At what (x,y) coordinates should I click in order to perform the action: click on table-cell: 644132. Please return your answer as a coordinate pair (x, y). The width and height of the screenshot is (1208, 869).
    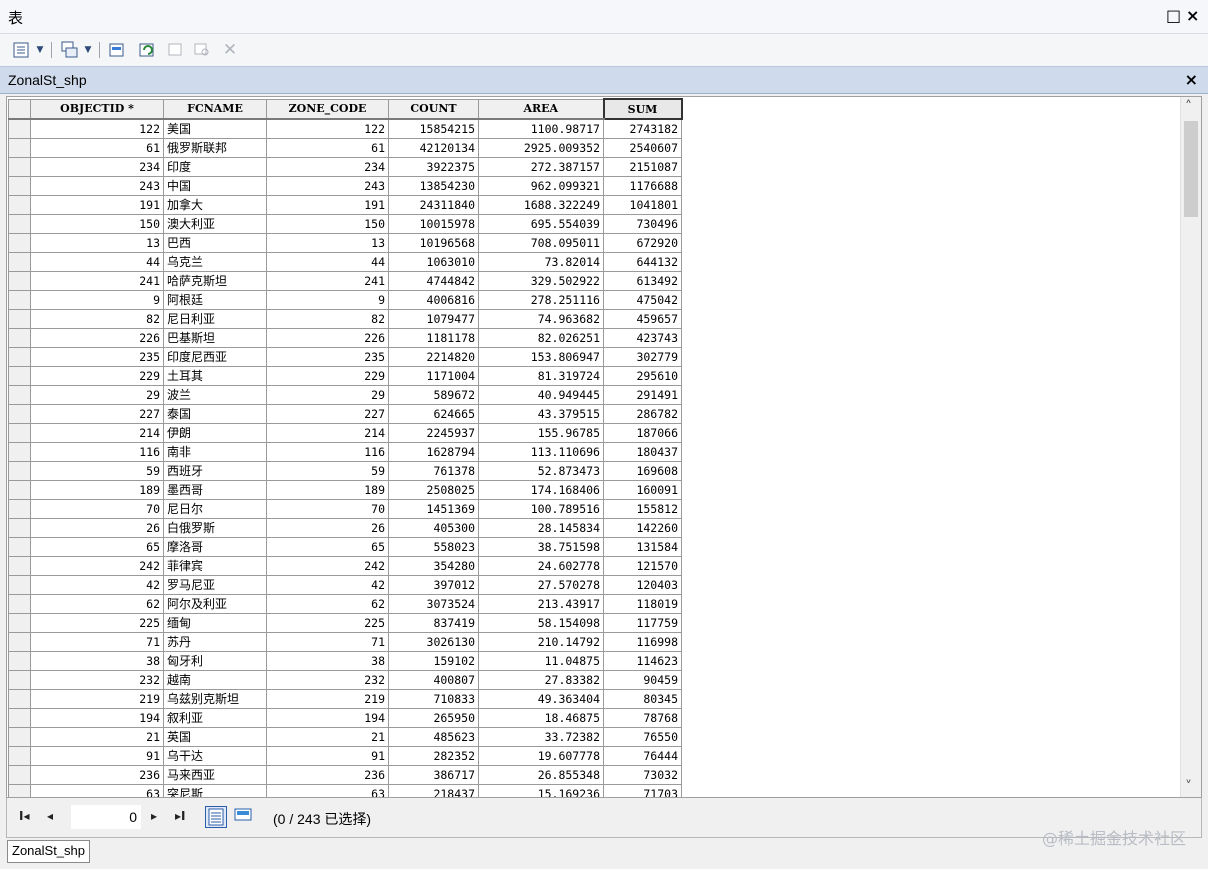
    Looking at the image, I should click on (642, 262).